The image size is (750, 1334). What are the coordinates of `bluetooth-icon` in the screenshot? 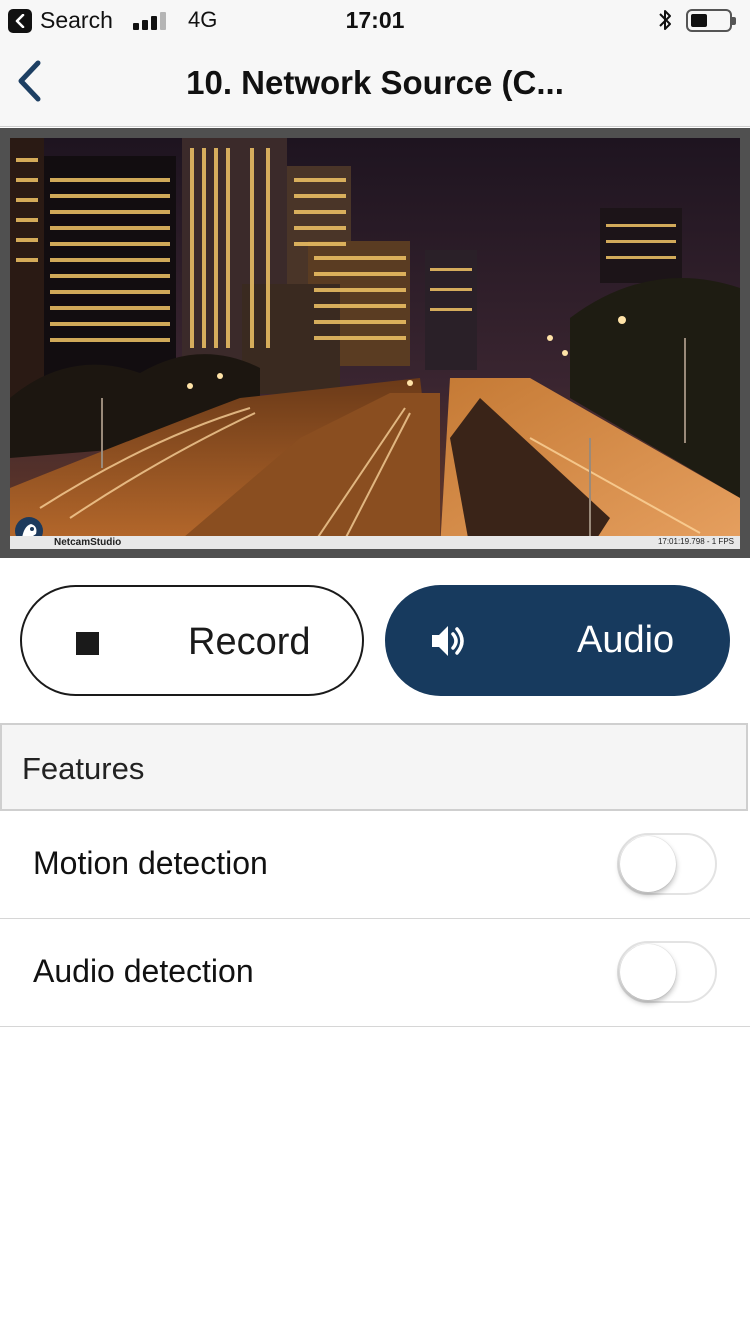 It's located at (665, 22).